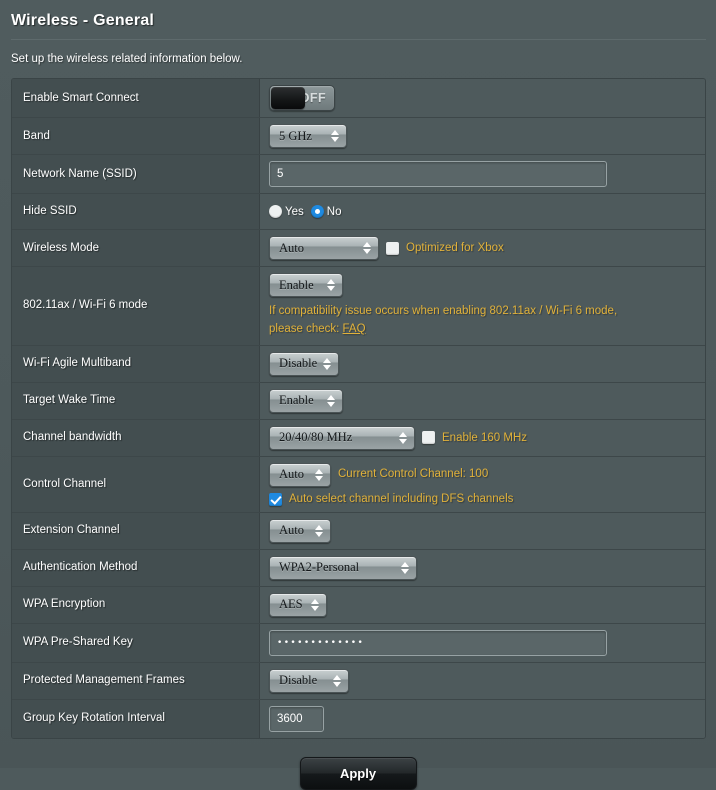 The image size is (716, 790). What do you see at coordinates (296, 718) in the screenshot?
I see `group-key-input: 3600` at bounding box center [296, 718].